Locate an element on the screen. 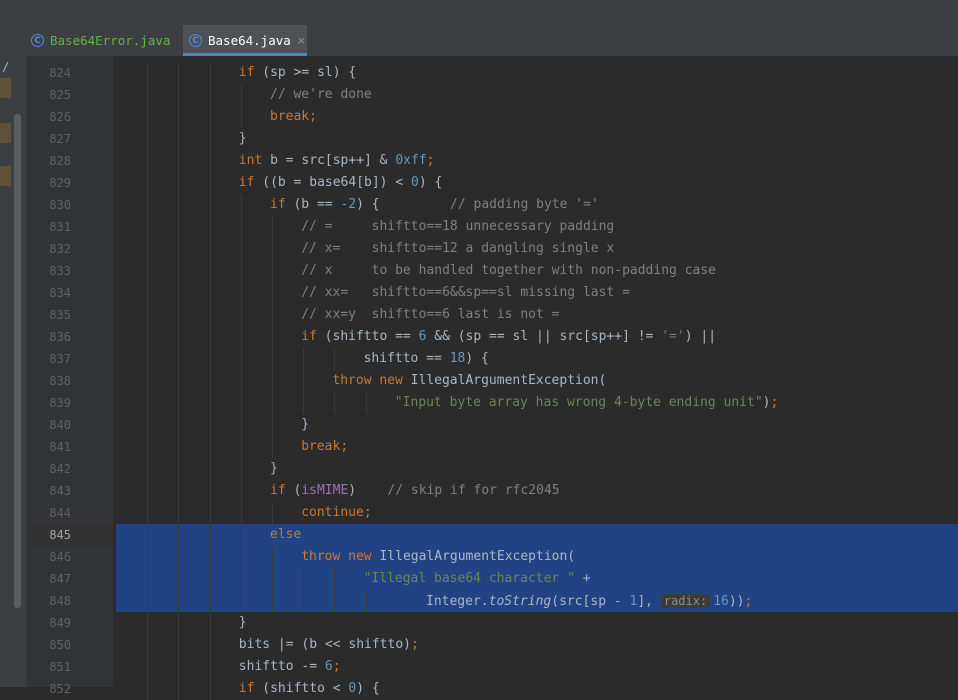 This screenshot has width=958, height=700. code-line: shiftto == 18) { is located at coordinates (426, 359).